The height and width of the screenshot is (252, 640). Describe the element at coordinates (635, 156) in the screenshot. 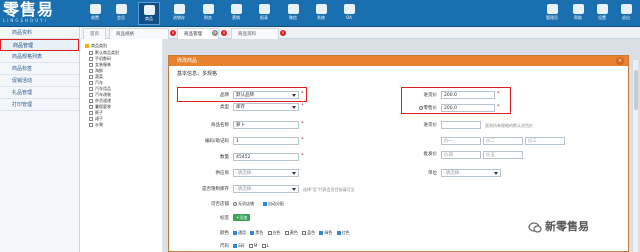

I see `scrollbar` at that location.